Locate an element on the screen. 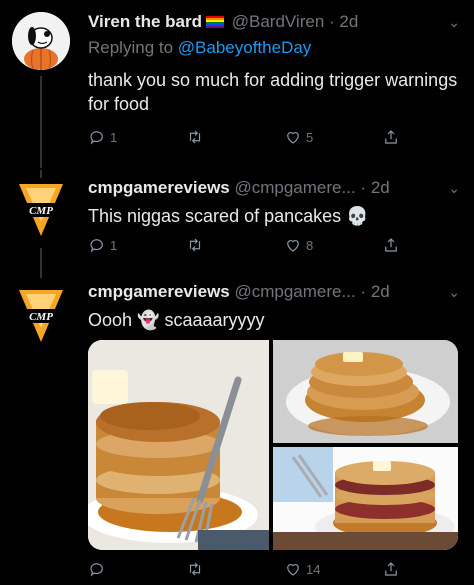  like-count: 14 is located at coordinates (313, 569).